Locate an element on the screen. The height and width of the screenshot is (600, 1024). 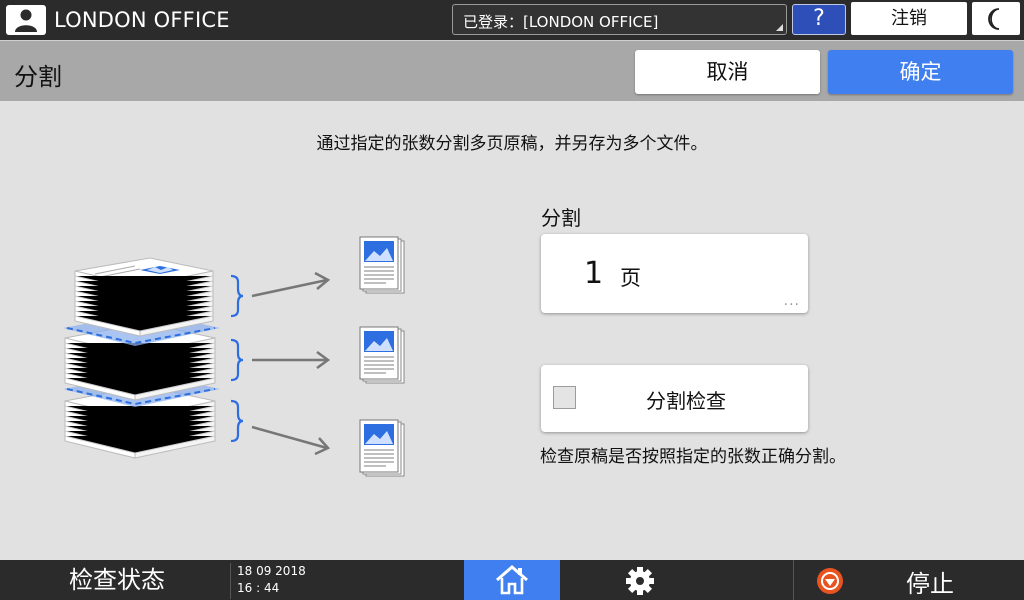
energy-saver-button is located at coordinates (996, 18).